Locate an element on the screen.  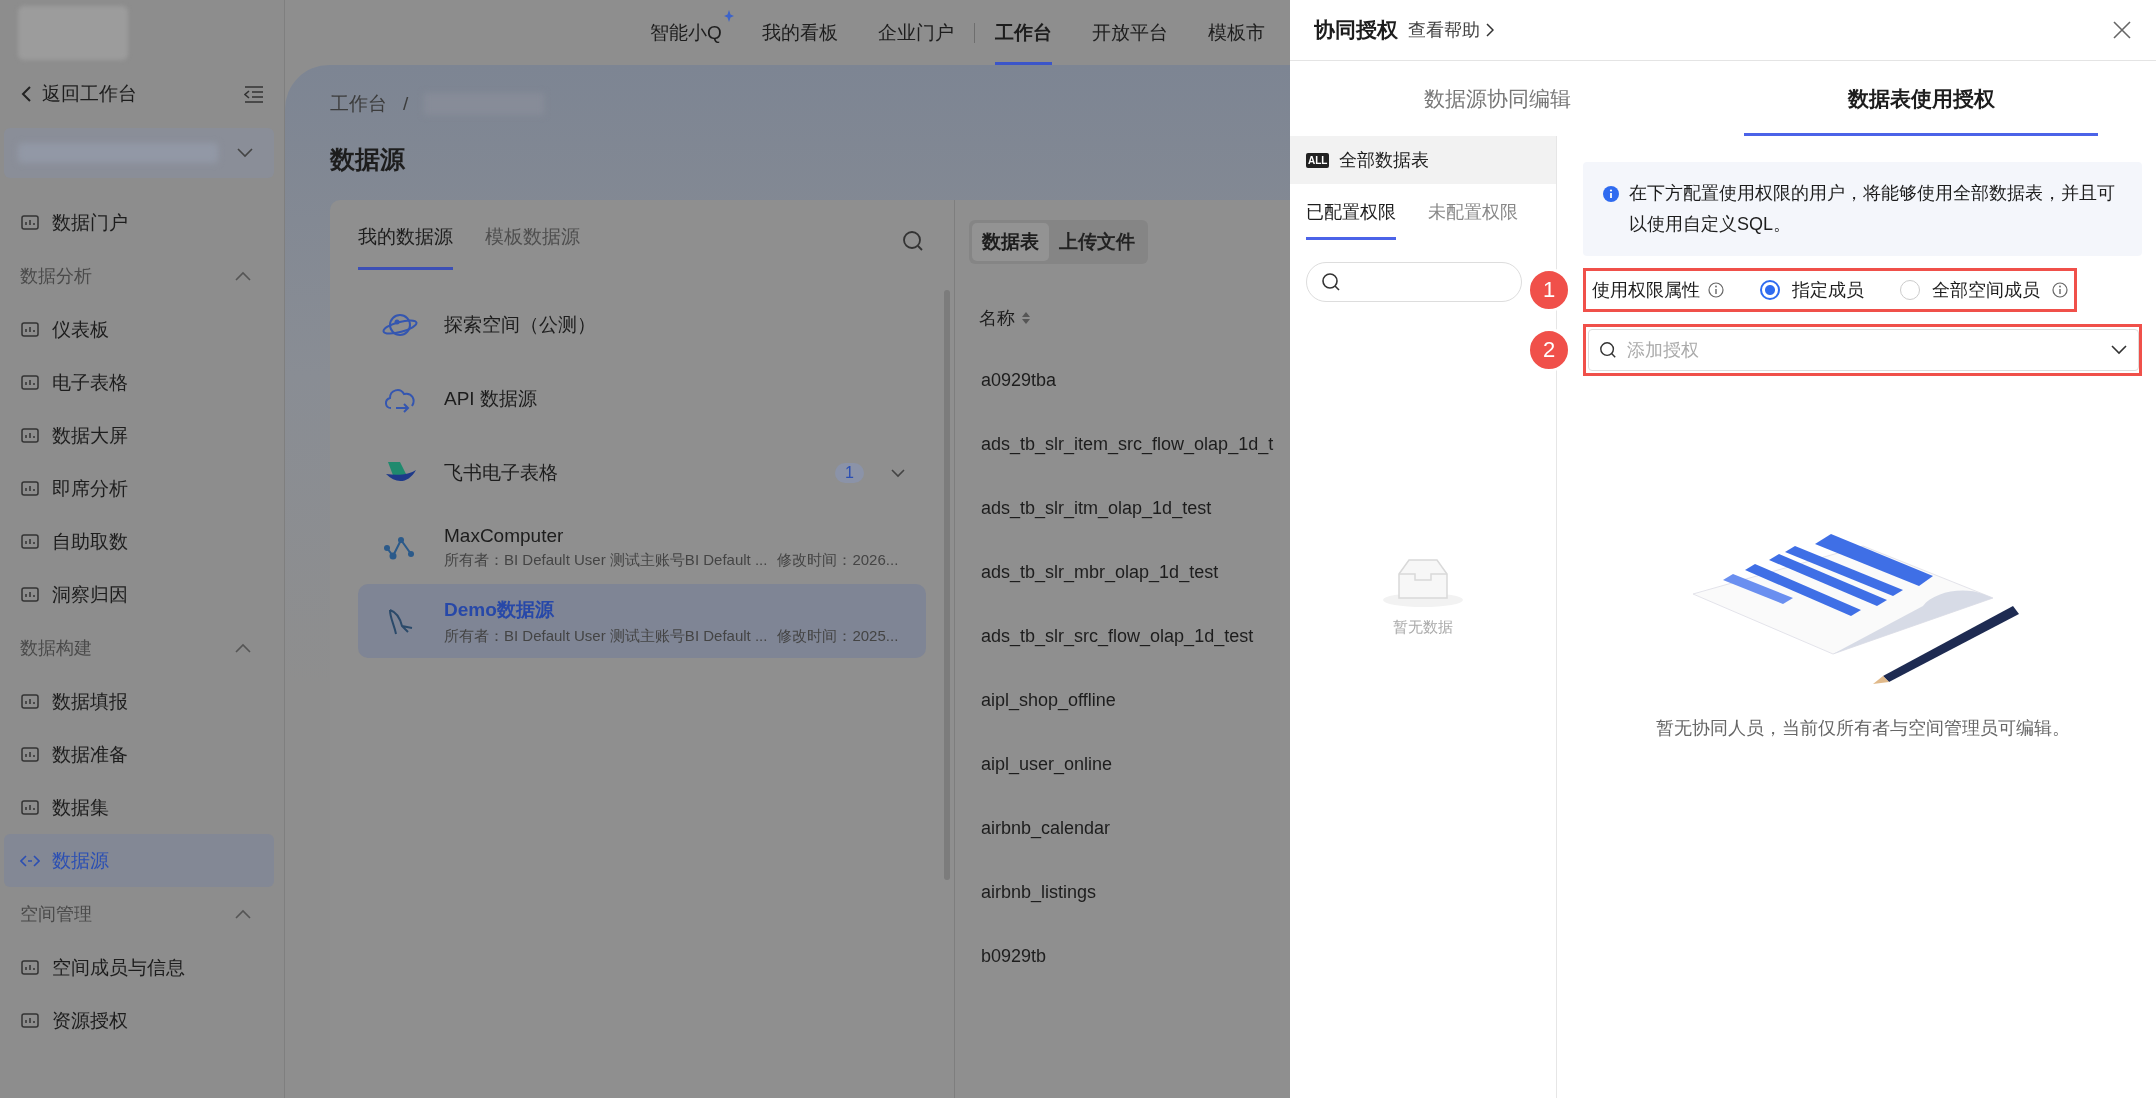
radio-button is located at coordinates (1770, 290).